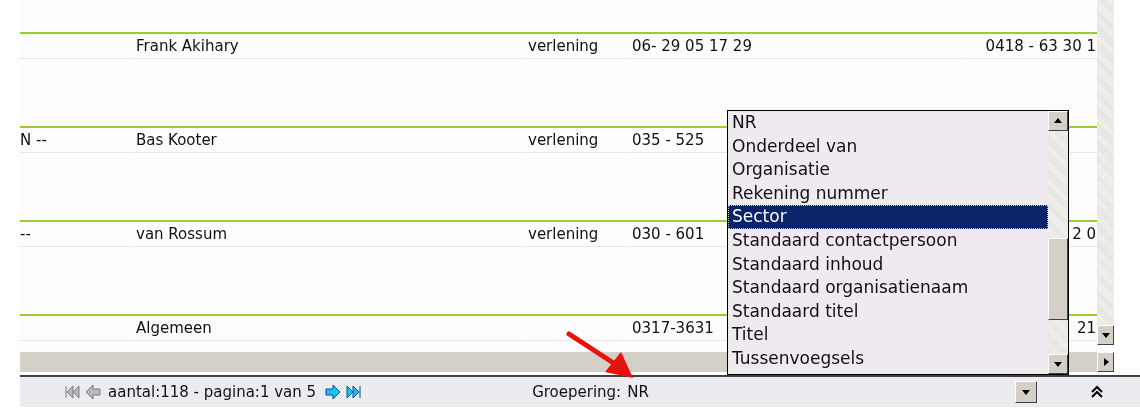 This screenshot has height=414, width=1140. What do you see at coordinates (1097, 392) in the screenshot?
I see `collapse-icon` at bounding box center [1097, 392].